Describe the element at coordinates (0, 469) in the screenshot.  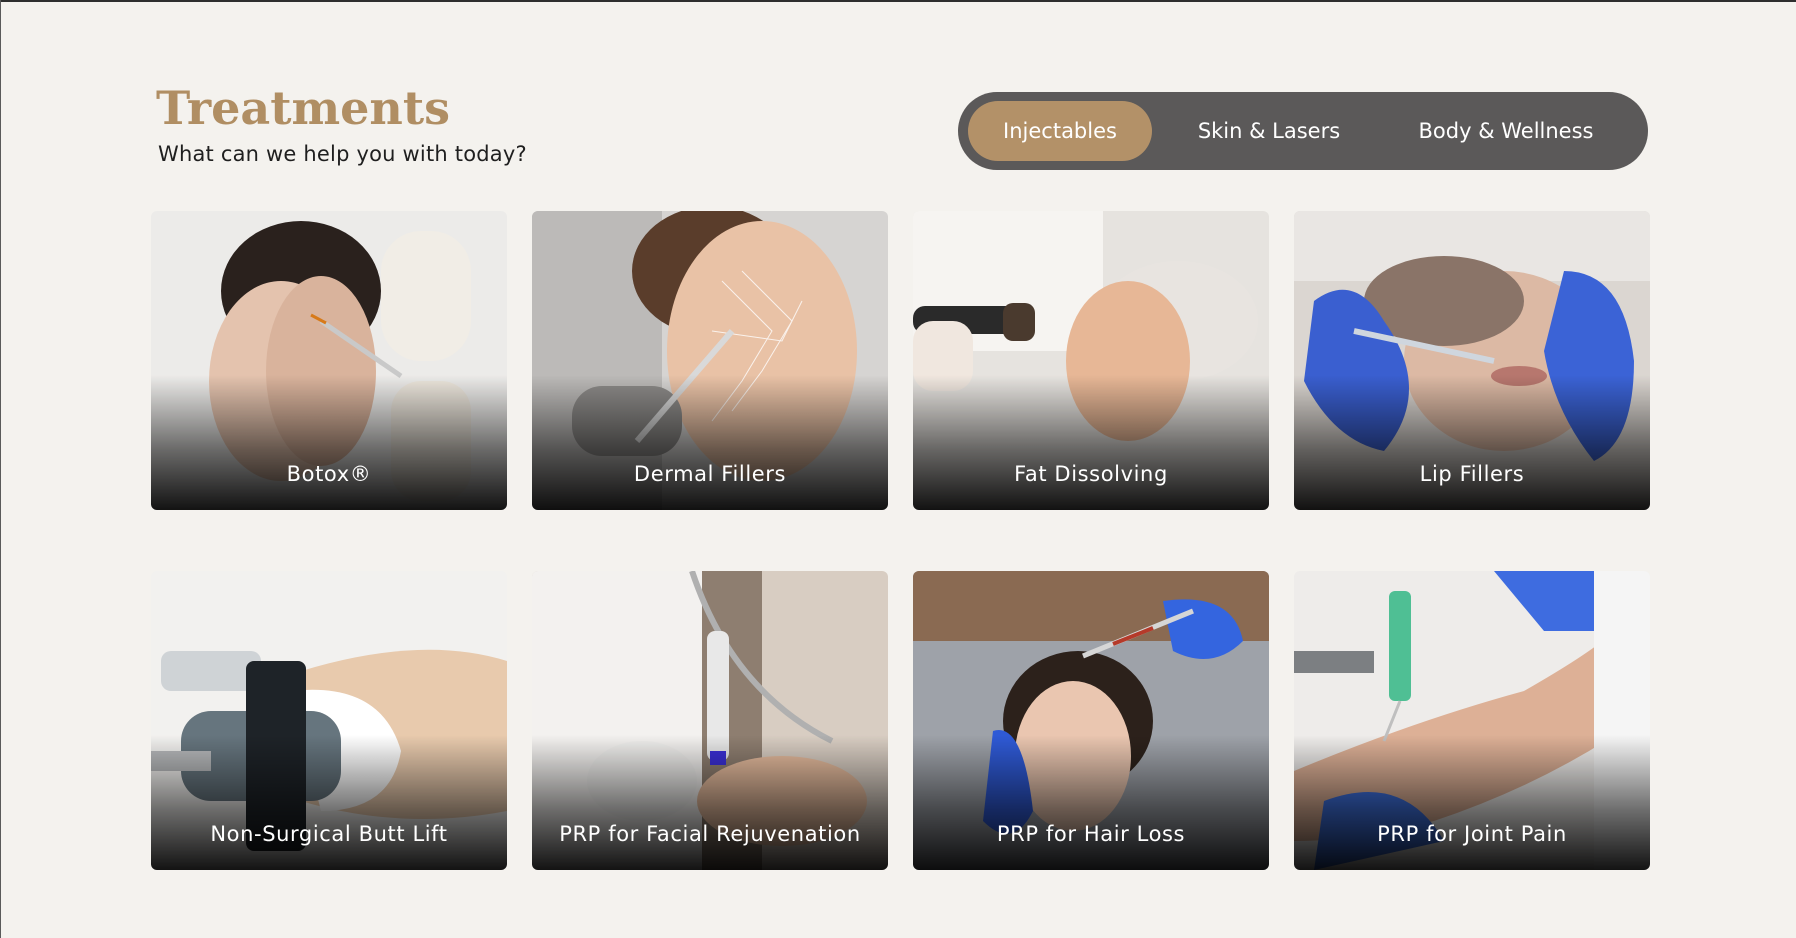
I see `window-left-border` at that location.